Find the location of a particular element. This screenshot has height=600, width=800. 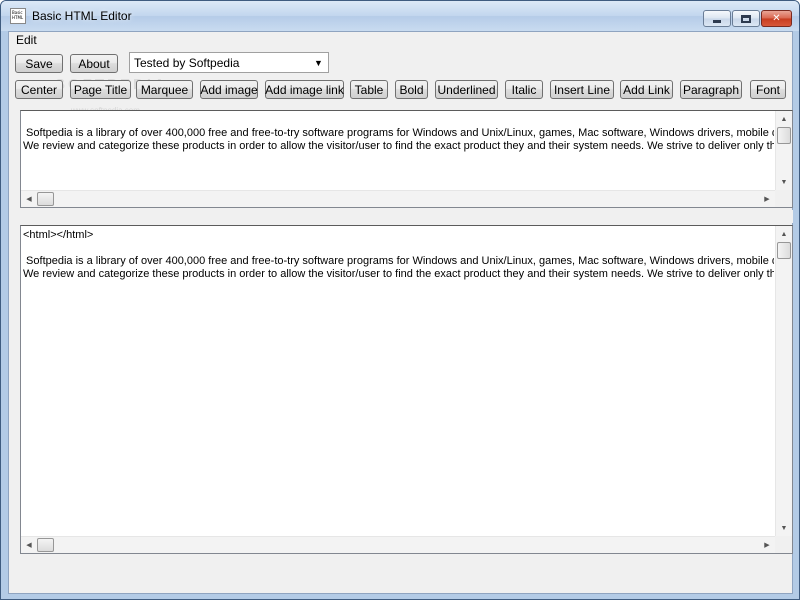

italic-button: Italic is located at coordinates (524, 89).